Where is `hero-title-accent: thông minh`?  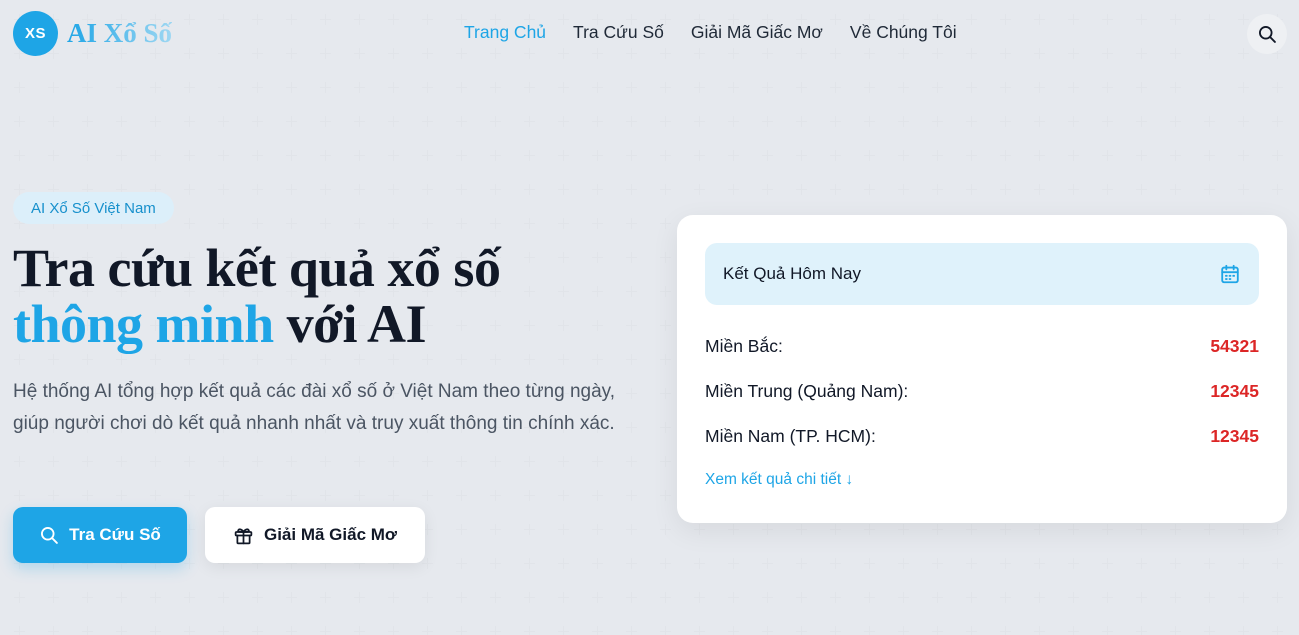 hero-title-accent: thông minh is located at coordinates (143, 324).